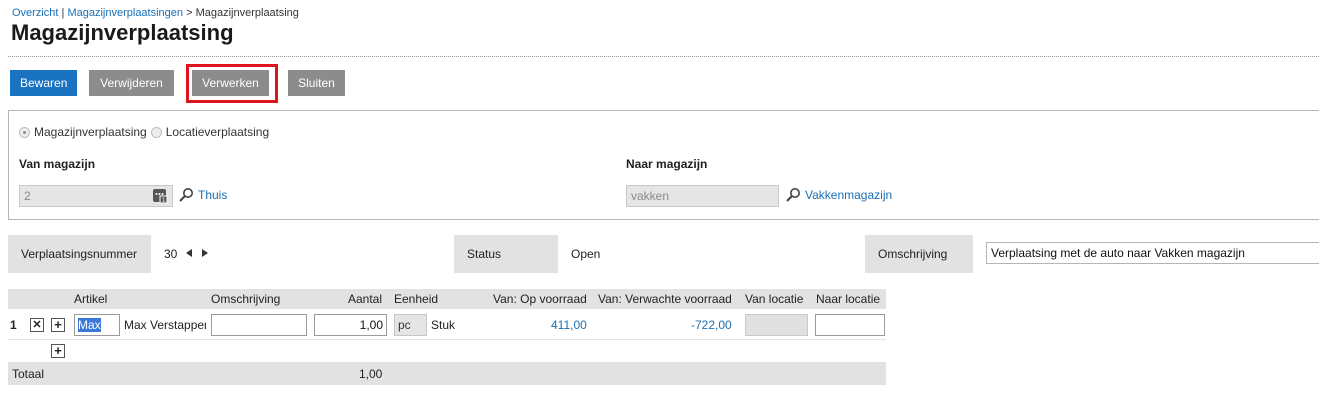 This screenshot has height=398, width=1319. Describe the element at coordinates (13, 325) in the screenshot. I see `row-line-number: 1` at that location.